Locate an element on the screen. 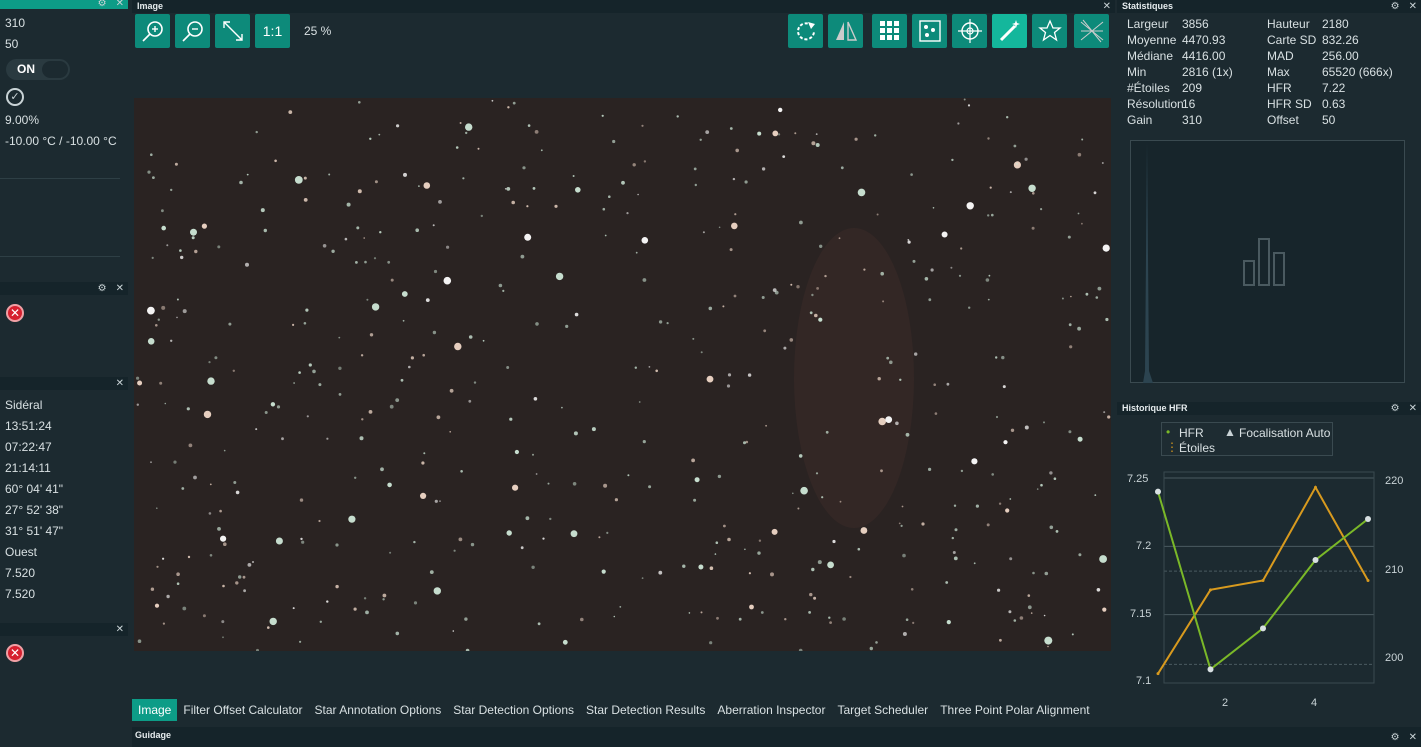 The height and width of the screenshot is (747, 1421). stat-value: 832.26 is located at coordinates (1340, 40).